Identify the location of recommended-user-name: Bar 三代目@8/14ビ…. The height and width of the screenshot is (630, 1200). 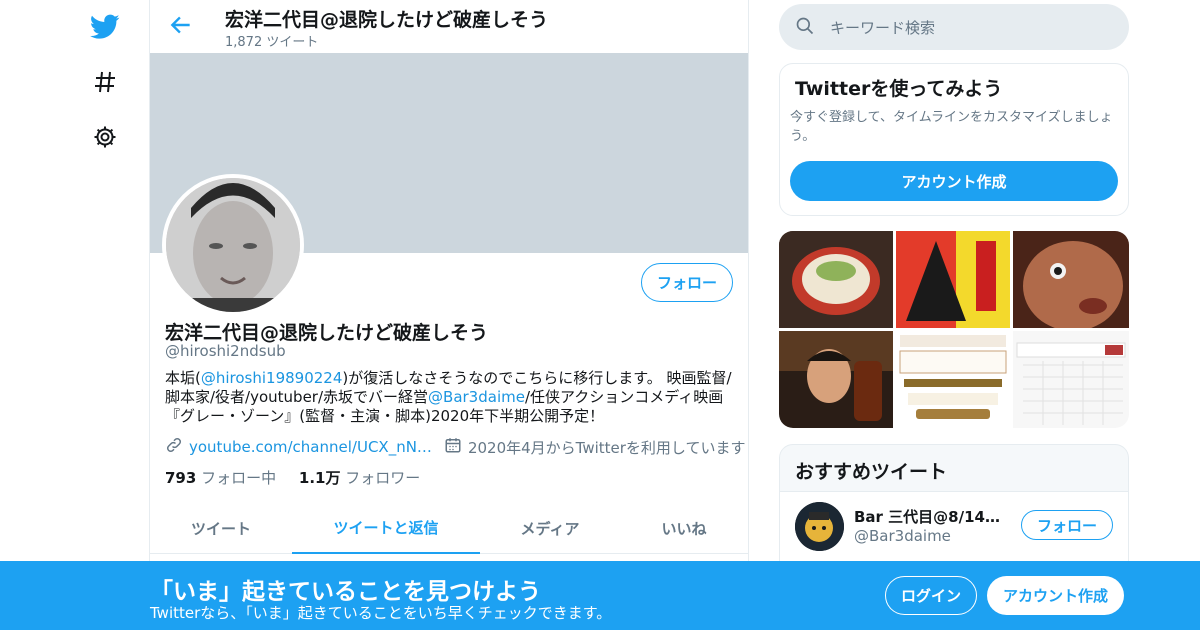
(929, 516).